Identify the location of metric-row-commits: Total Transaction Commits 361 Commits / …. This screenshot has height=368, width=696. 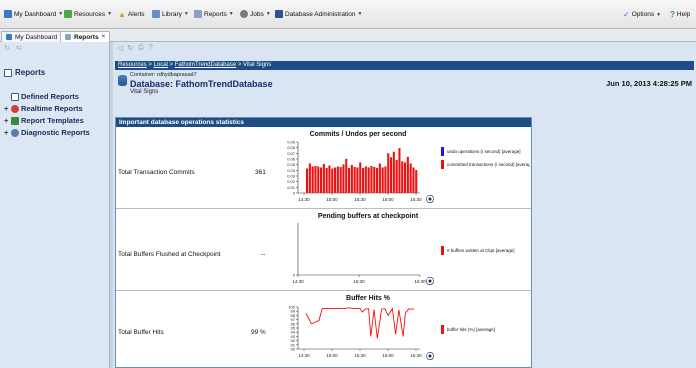
(323, 168).